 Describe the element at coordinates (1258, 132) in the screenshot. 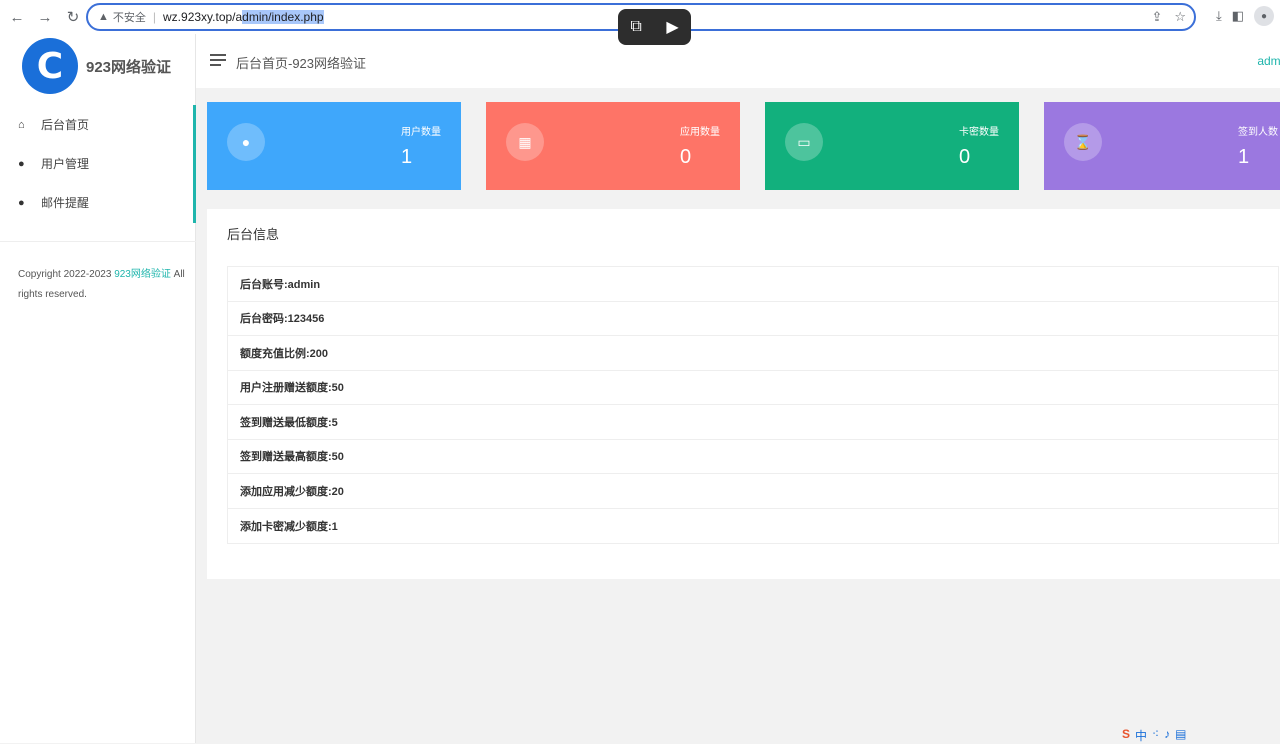

I see `stat-label: 签到人数` at that location.